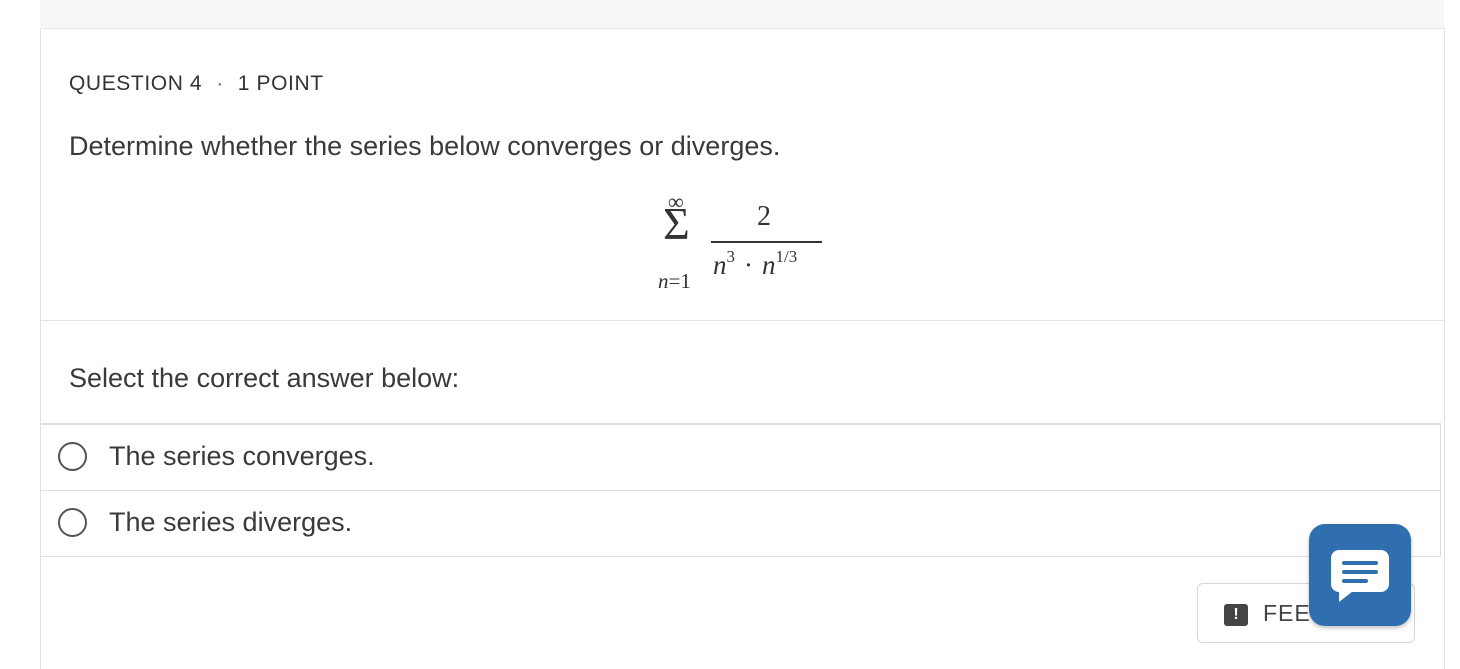 The image size is (1460, 669). I want to click on feedback-label: FEE, so click(1287, 613).